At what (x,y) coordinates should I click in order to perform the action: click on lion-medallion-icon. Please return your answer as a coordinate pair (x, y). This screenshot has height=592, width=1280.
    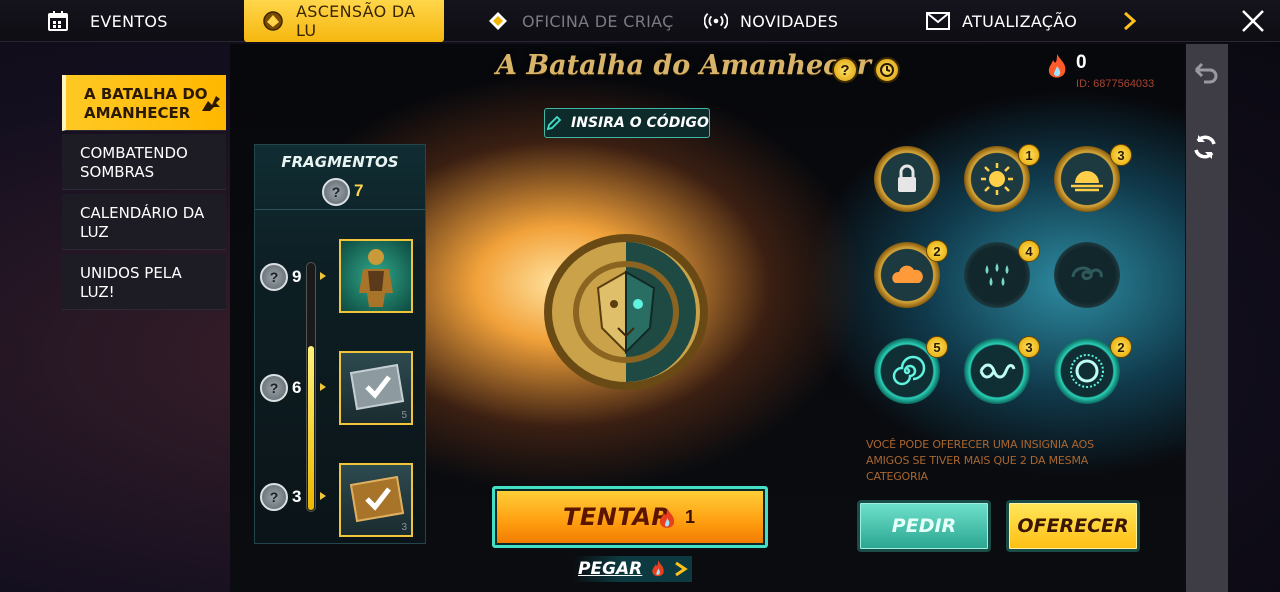
    Looking at the image, I should click on (626, 312).